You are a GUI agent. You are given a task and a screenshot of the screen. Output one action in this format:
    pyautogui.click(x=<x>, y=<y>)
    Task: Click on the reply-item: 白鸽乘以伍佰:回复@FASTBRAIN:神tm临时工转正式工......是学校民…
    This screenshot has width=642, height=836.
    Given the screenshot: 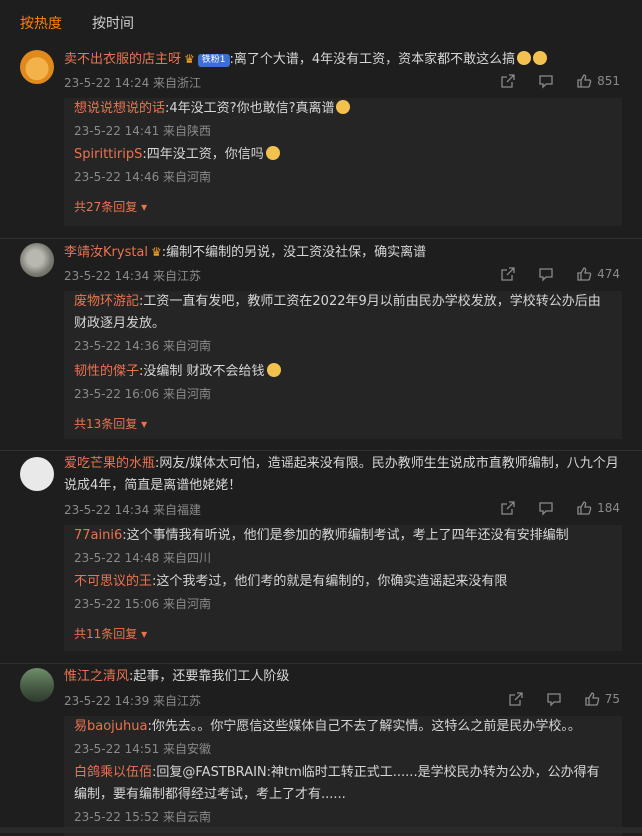 What is the action you would take?
    pyautogui.click(x=342, y=784)
    